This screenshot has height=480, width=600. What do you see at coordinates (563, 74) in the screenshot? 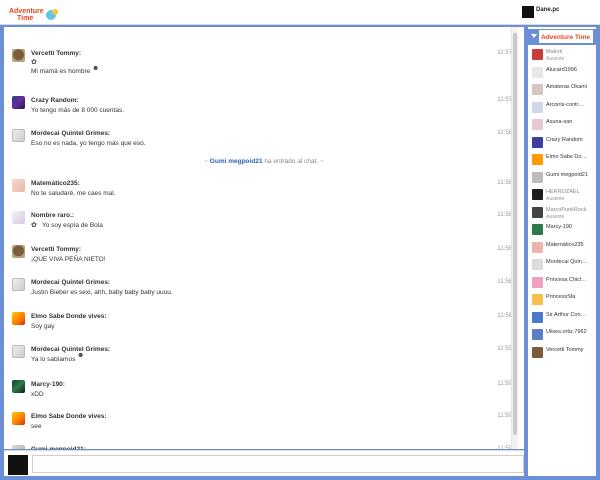
I see `user-list-item: Alucard1996` at bounding box center [563, 74].